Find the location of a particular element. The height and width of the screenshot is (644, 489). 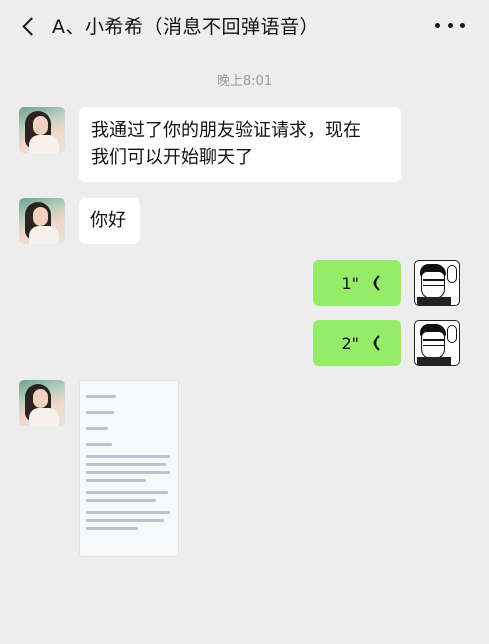

voice-message-bubble: 1" is located at coordinates (357, 283).